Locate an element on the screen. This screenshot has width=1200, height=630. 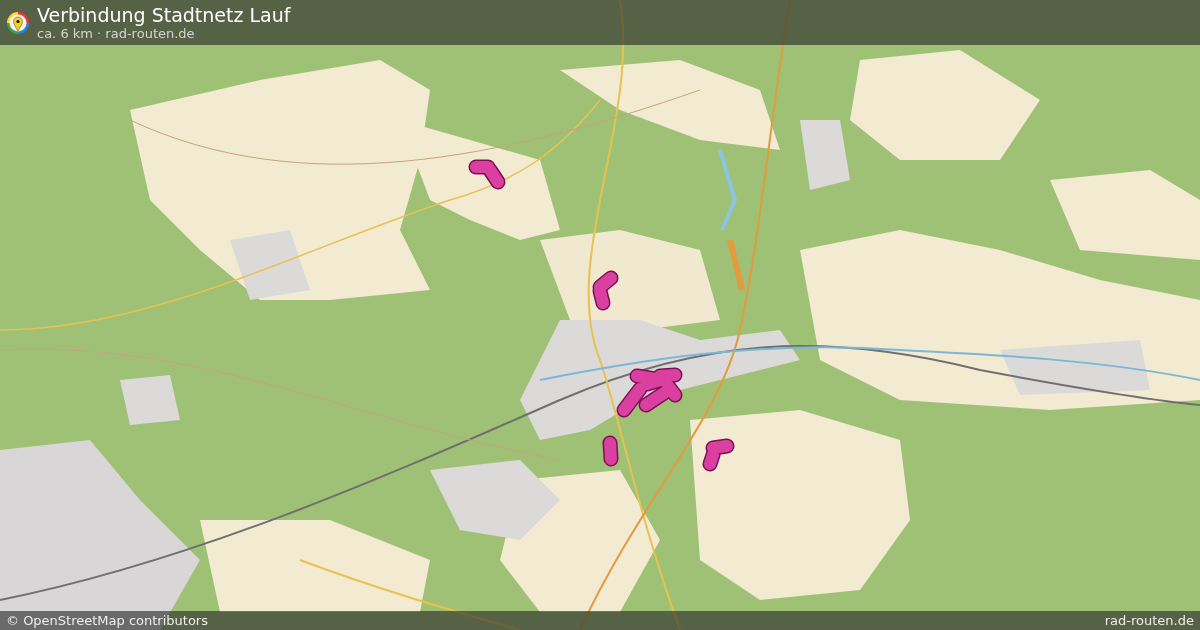
site-name: rad-routen.de is located at coordinates (1149, 620).